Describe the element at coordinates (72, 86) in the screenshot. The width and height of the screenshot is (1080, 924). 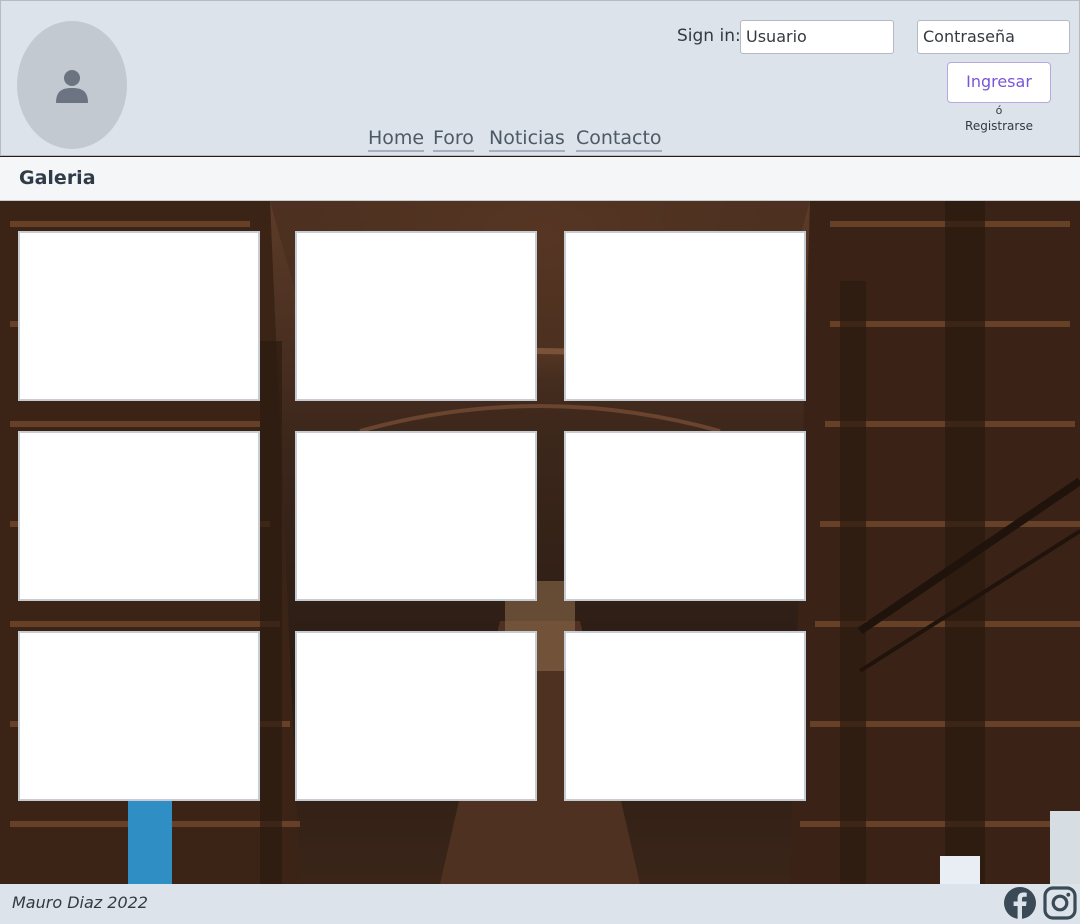
I see `user-icon` at that location.